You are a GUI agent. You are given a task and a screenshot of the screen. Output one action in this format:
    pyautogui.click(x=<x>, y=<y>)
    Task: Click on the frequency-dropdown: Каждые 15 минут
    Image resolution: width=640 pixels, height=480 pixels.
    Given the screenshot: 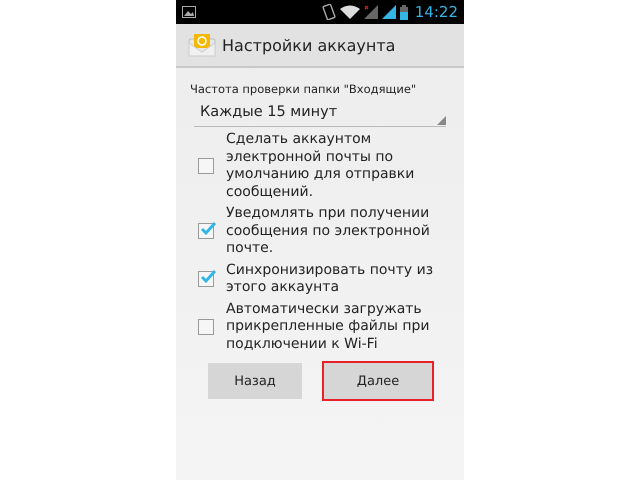 What is the action you would take?
    pyautogui.click(x=320, y=115)
    